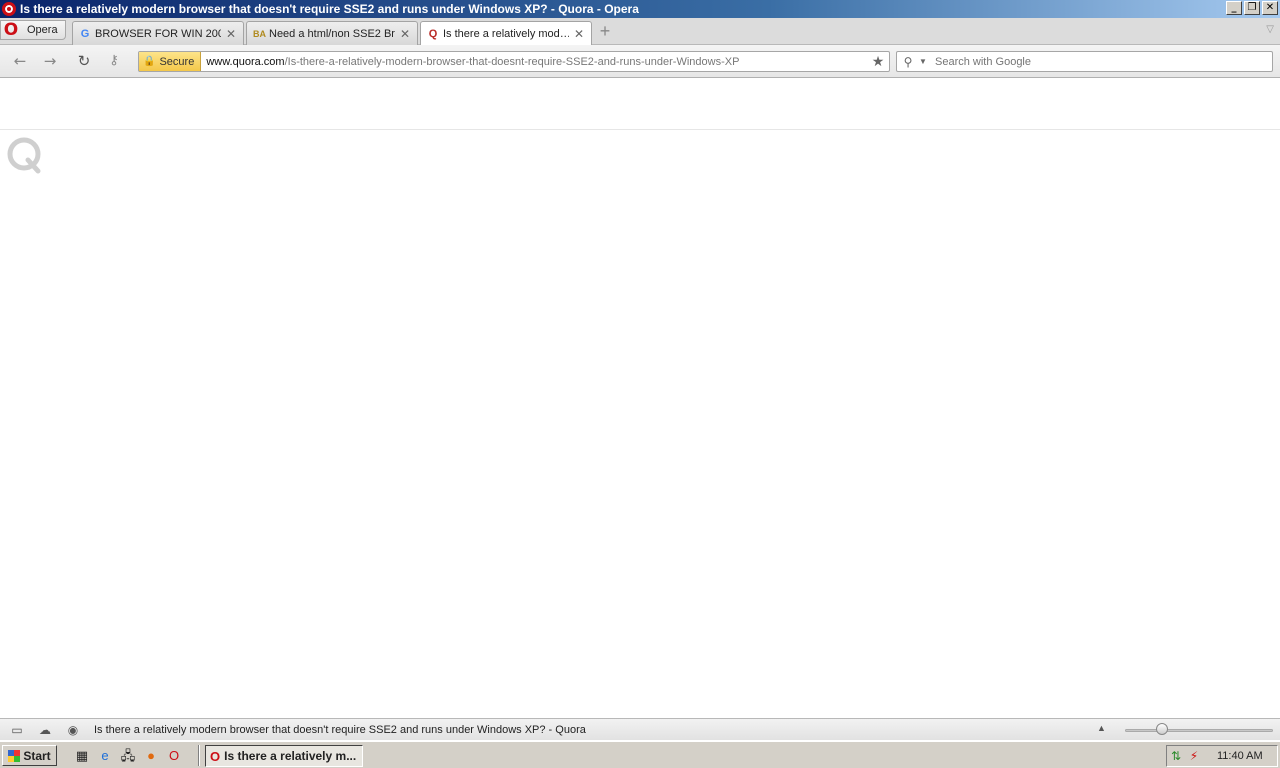 The height and width of the screenshot is (768, 1280). What do you see at coordinates (1234, 8) in the screenshot?
I see `minimize-button: _` at bounding box center [1234, 8].